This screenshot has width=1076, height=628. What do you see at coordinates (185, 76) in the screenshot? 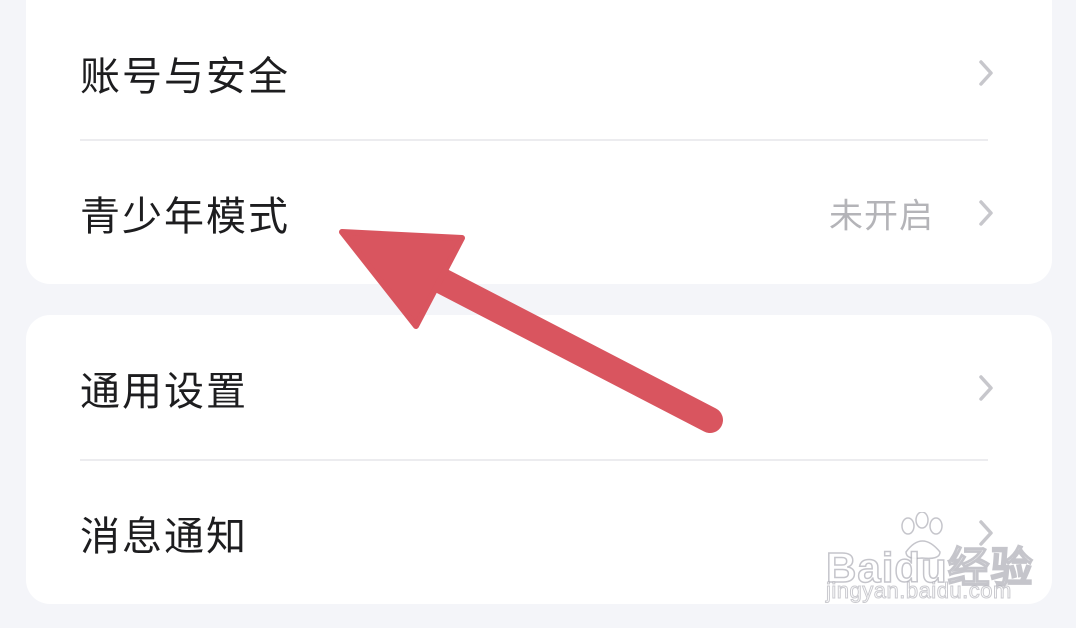
I see `row-label: 账号与安全` at bounding box center [185, 76].